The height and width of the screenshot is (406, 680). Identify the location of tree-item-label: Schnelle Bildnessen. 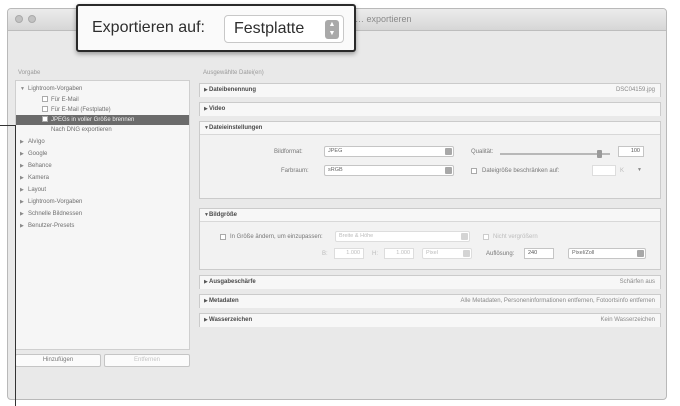
(55, 214).